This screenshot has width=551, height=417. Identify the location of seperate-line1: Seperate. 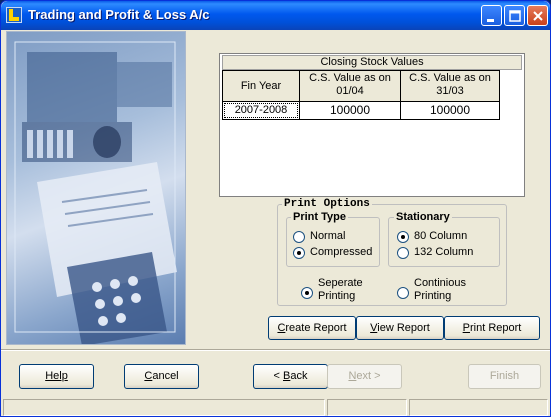
(340, 283).